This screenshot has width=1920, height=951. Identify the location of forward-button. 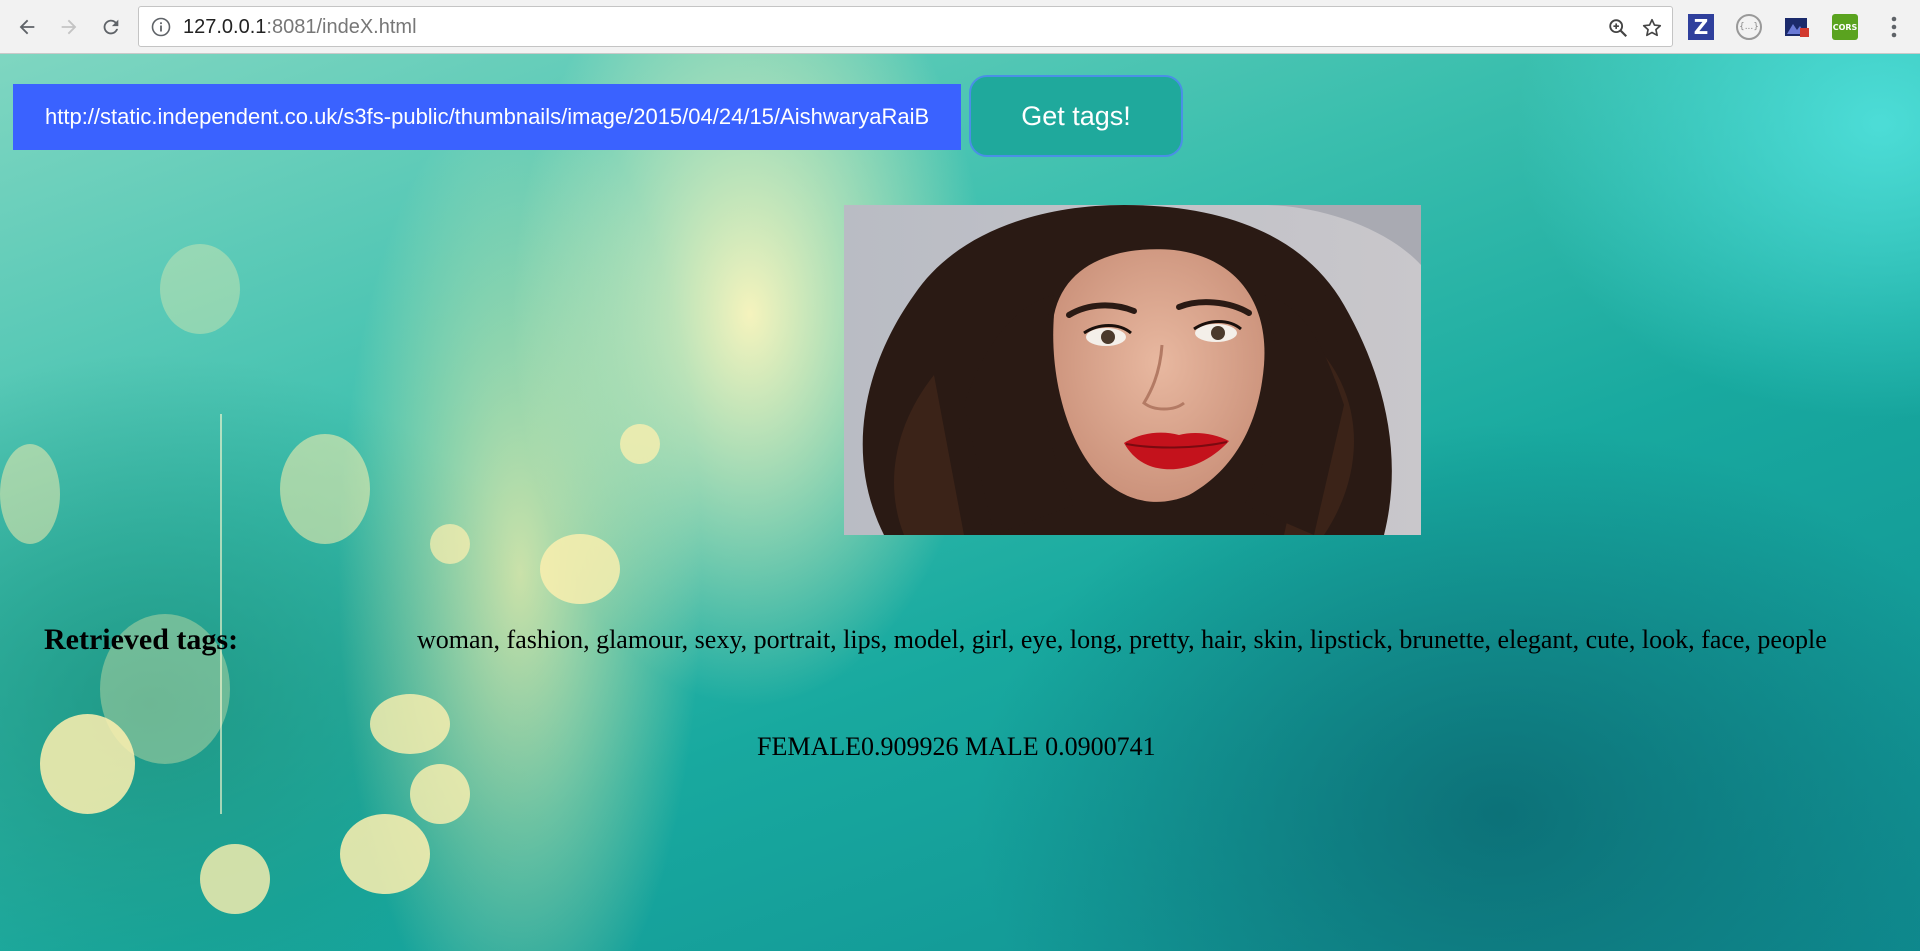
(69, 27).